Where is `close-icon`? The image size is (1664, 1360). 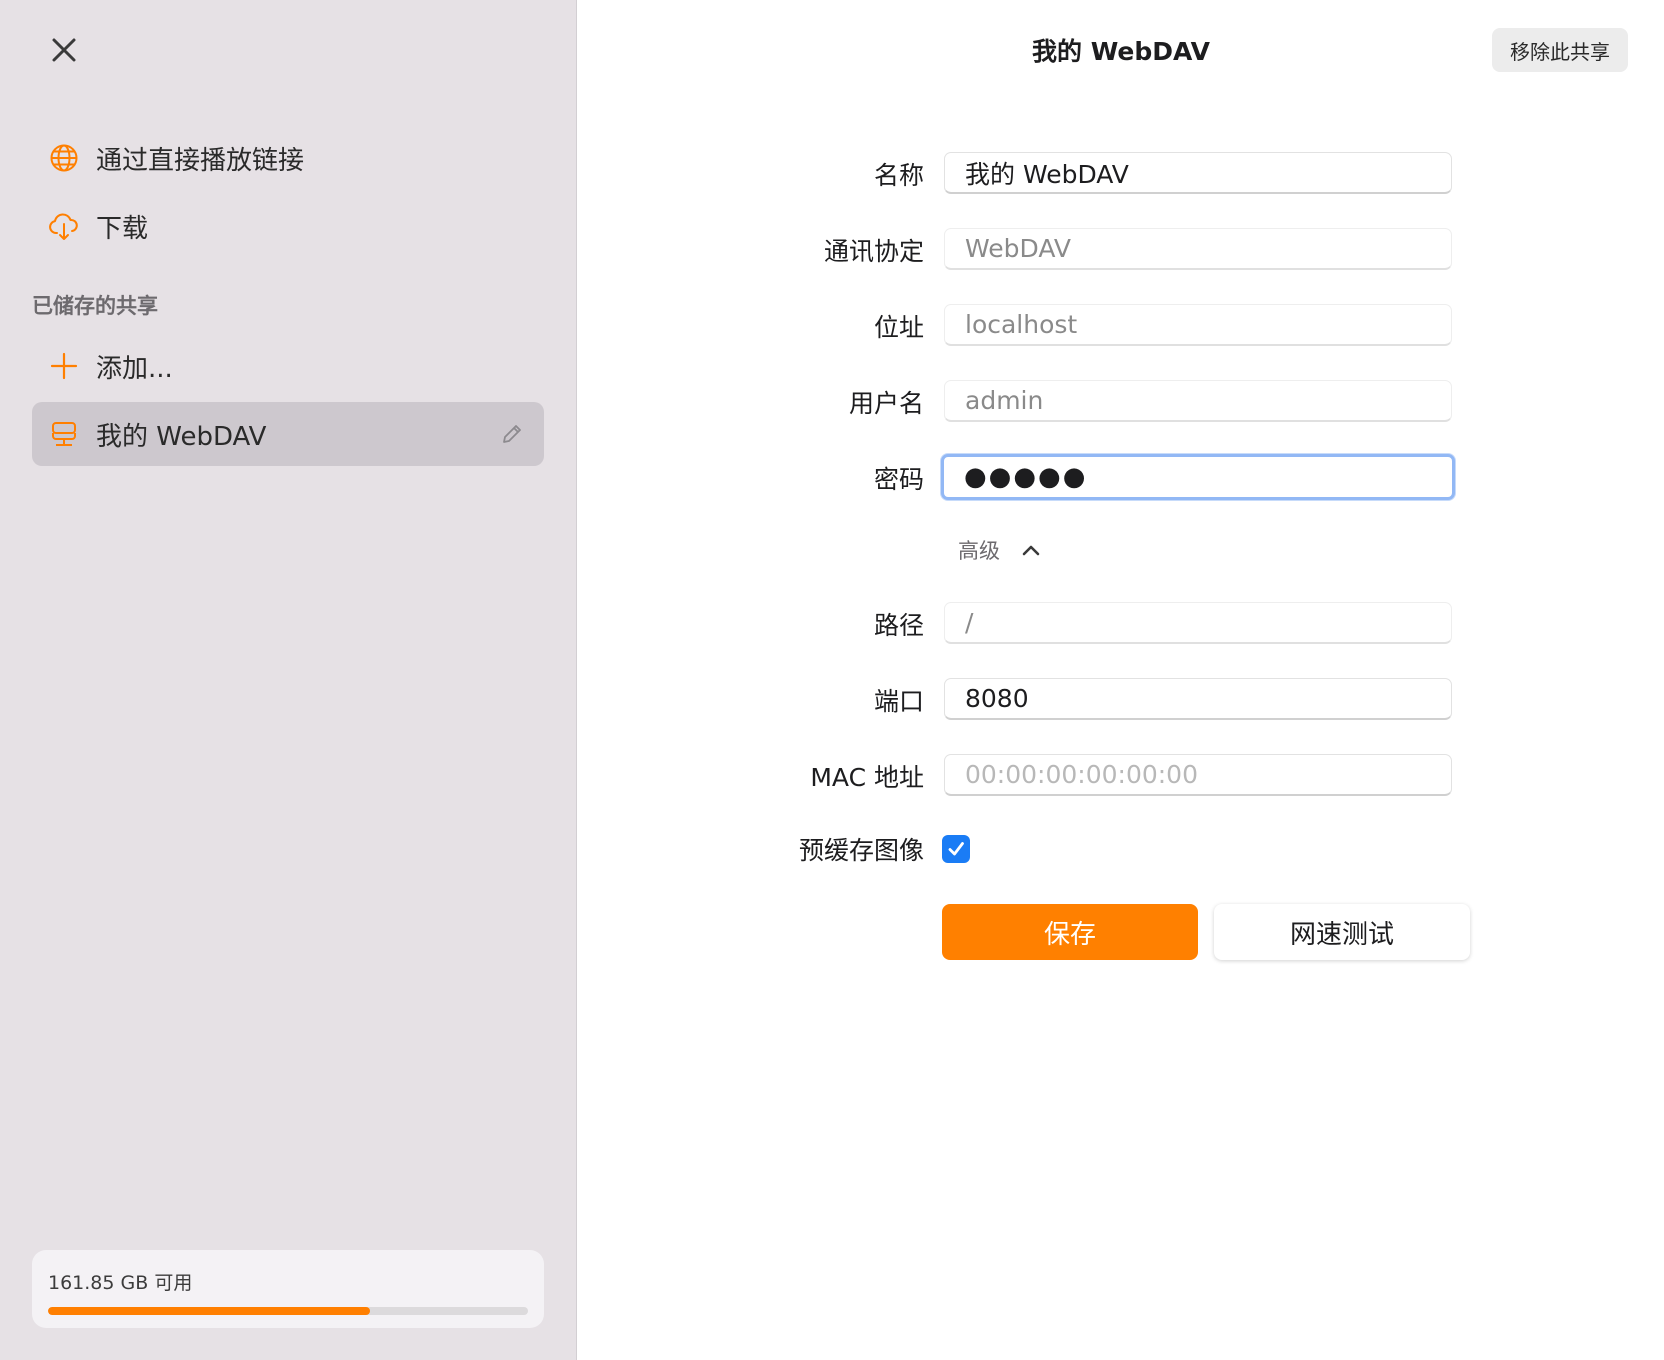
close-icon is located at coordinates (64, 50).